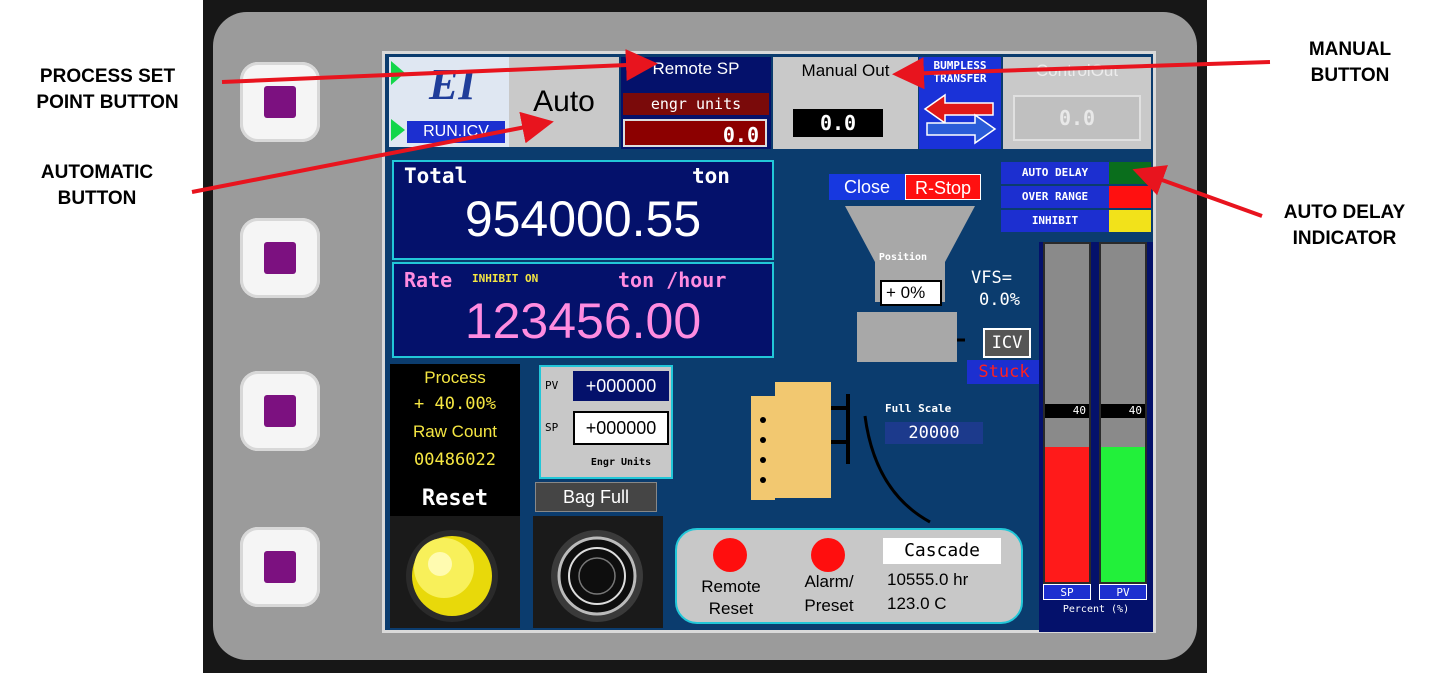 The height and width of the screenshot is (673, 1434). What do you see at coordinates (439, 66) in the screenshot?
I see `arrow-process-set-point` at bounding box center [439, 66].